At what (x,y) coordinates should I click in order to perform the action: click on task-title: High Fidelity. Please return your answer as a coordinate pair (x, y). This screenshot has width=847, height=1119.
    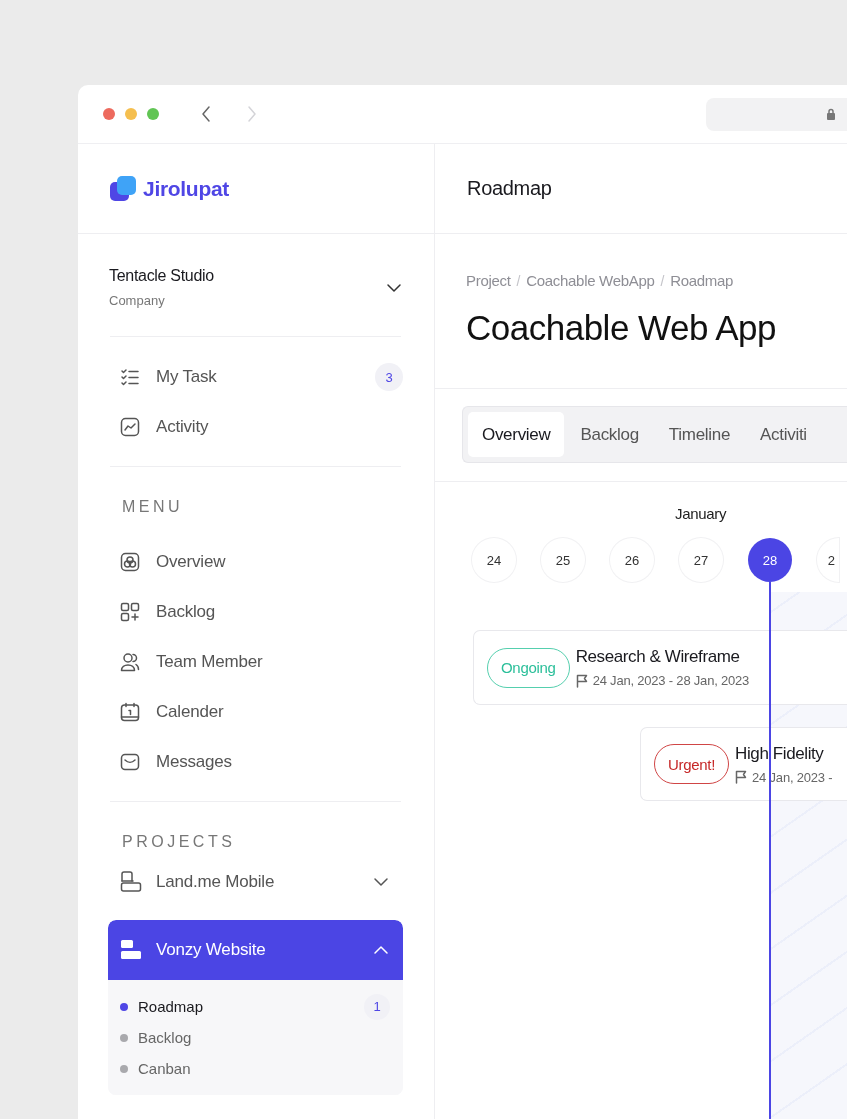
    Looking at the image, I should click on (780, 753).